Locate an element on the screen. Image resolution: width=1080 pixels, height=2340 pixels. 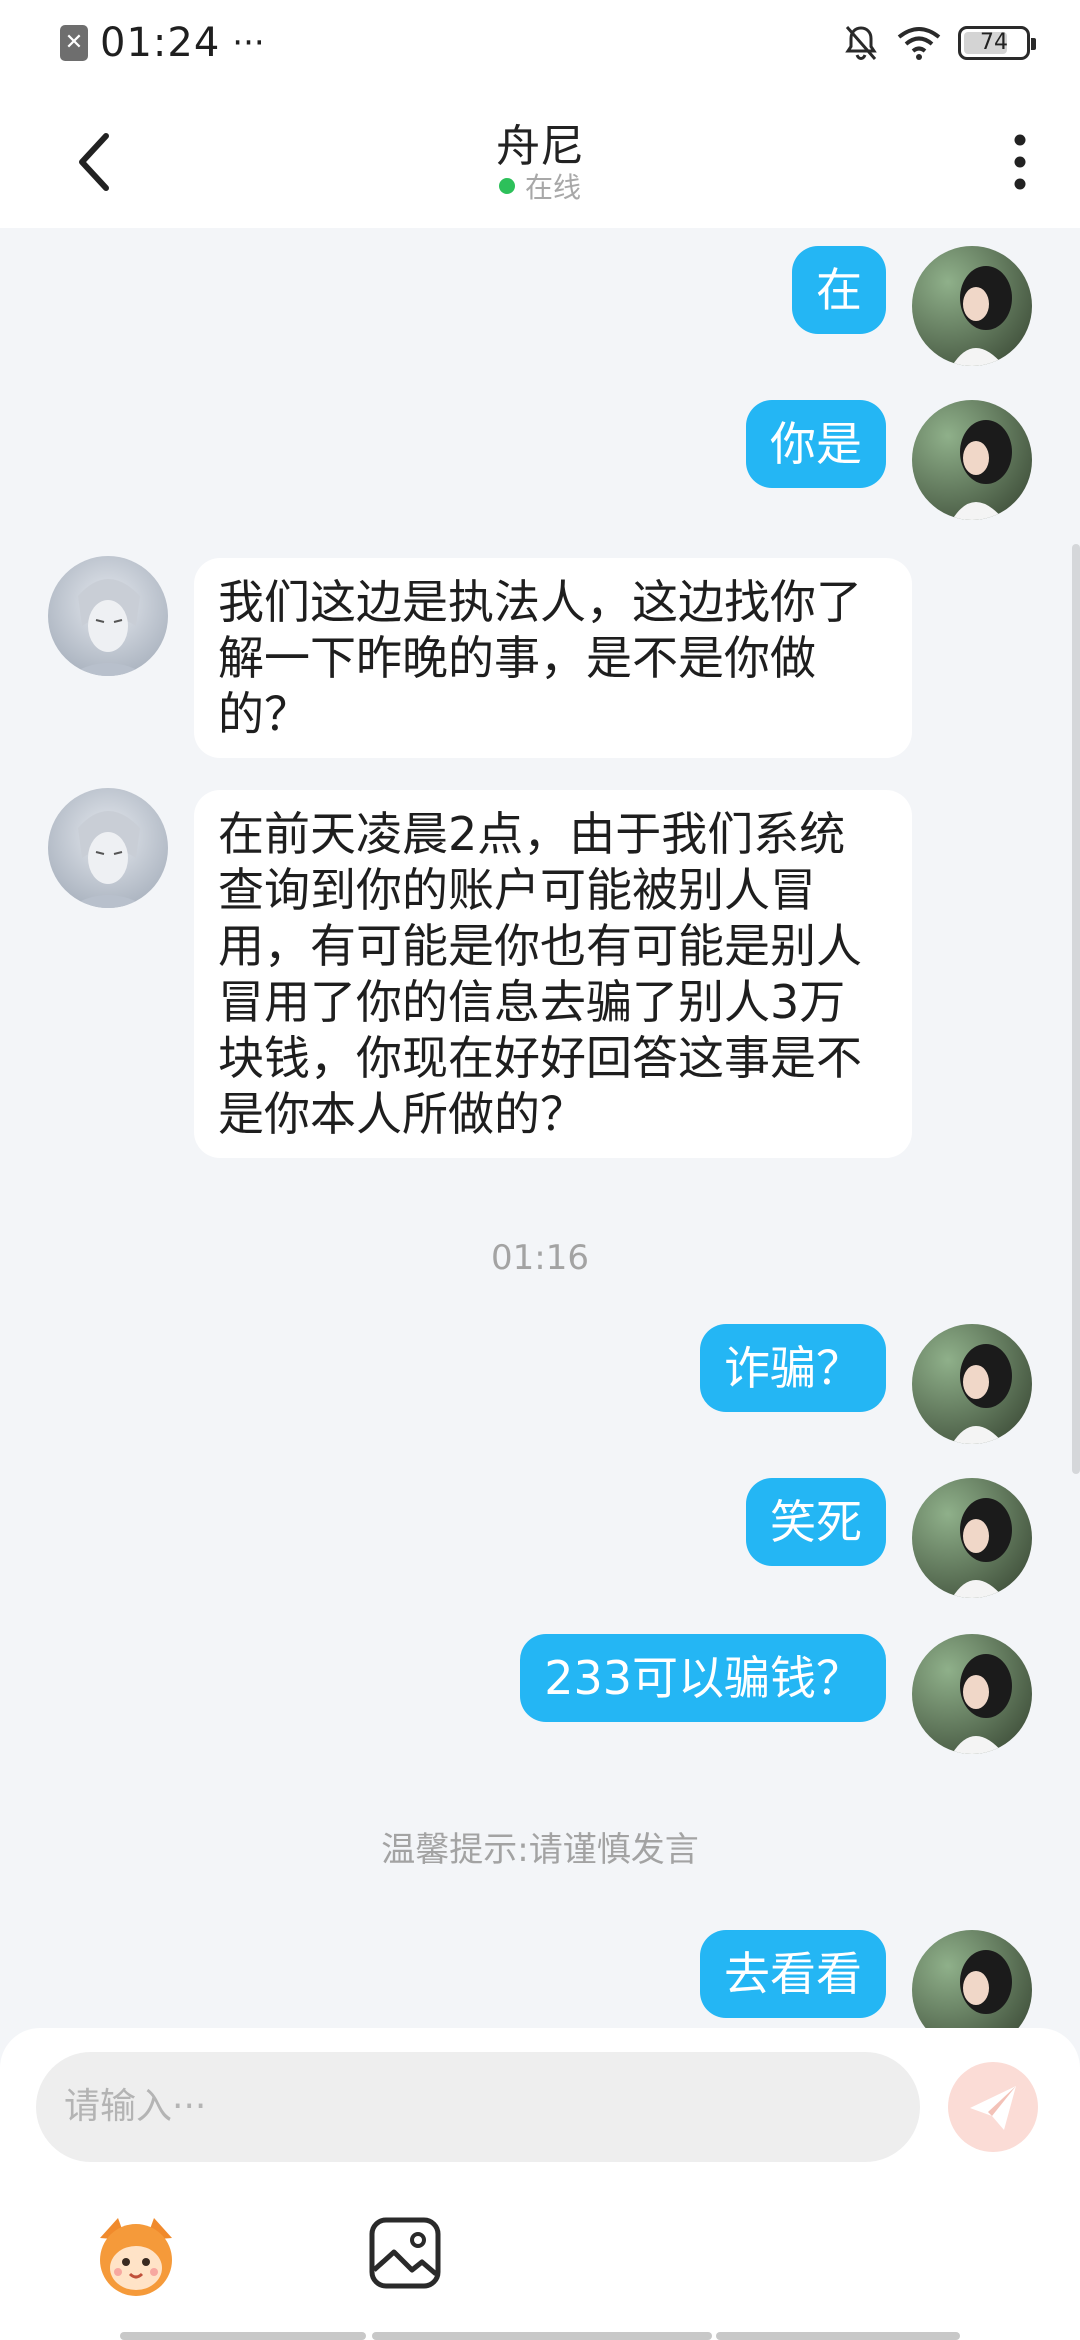
chat-header: 舟尼 在线 is located at coordinates (540, 157).